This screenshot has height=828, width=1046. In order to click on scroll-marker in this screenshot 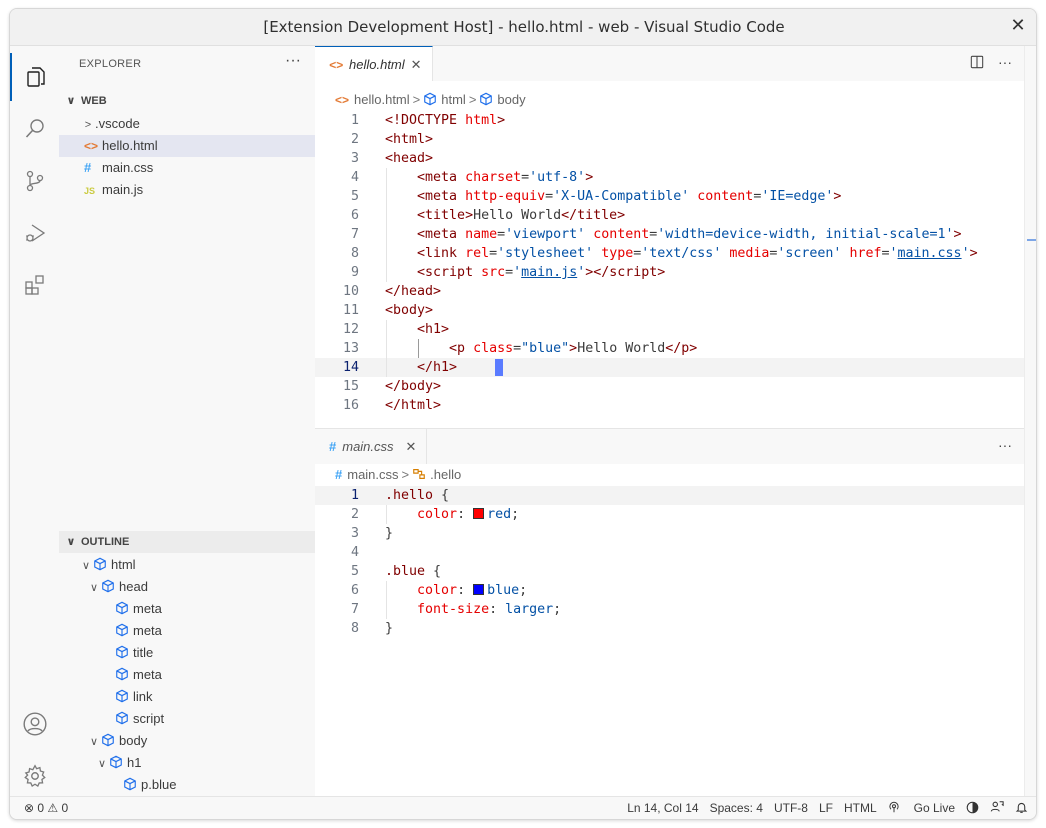, I will do `click(1031, 240)`.